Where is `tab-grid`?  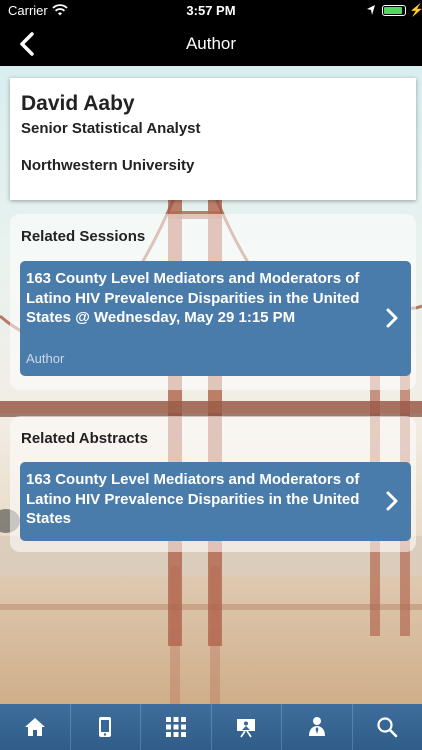
tab-grid is located at coordinates (176, 727).